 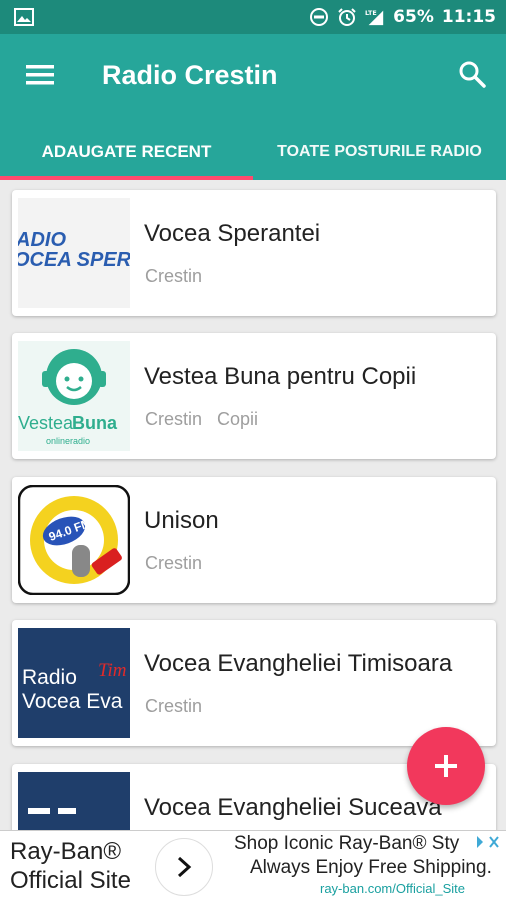 I want to click on station-name: Unison, so click(x=181, y=520).